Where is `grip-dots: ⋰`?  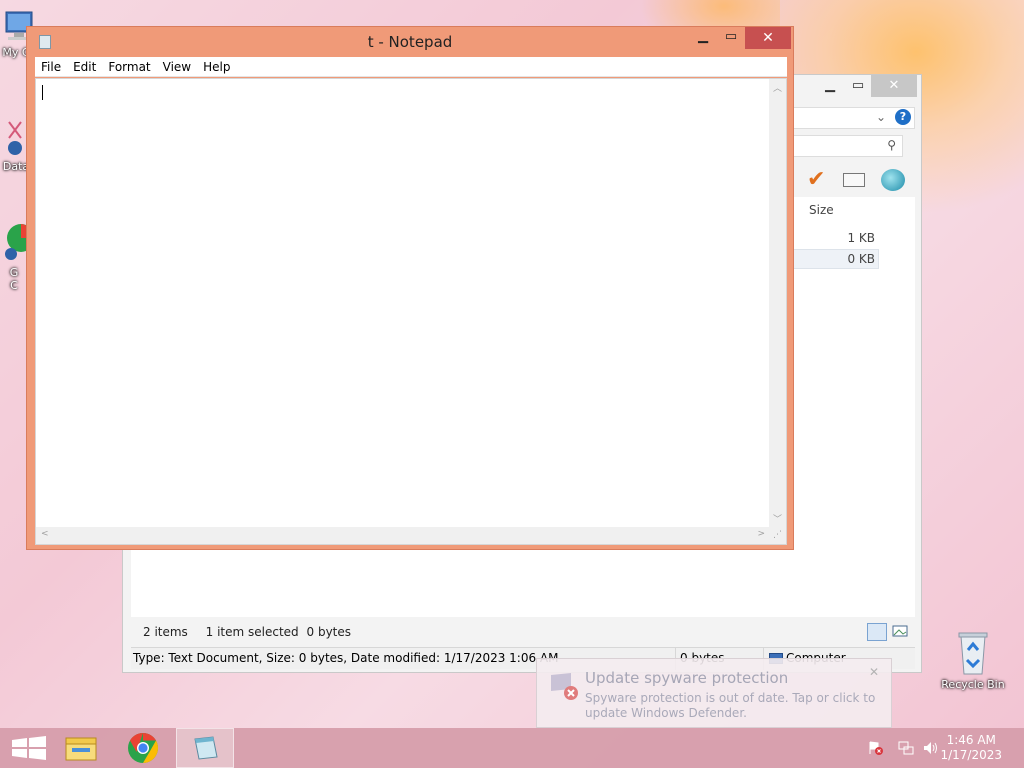
grip-dots: ⋰ is located at coordinates (777, 535).